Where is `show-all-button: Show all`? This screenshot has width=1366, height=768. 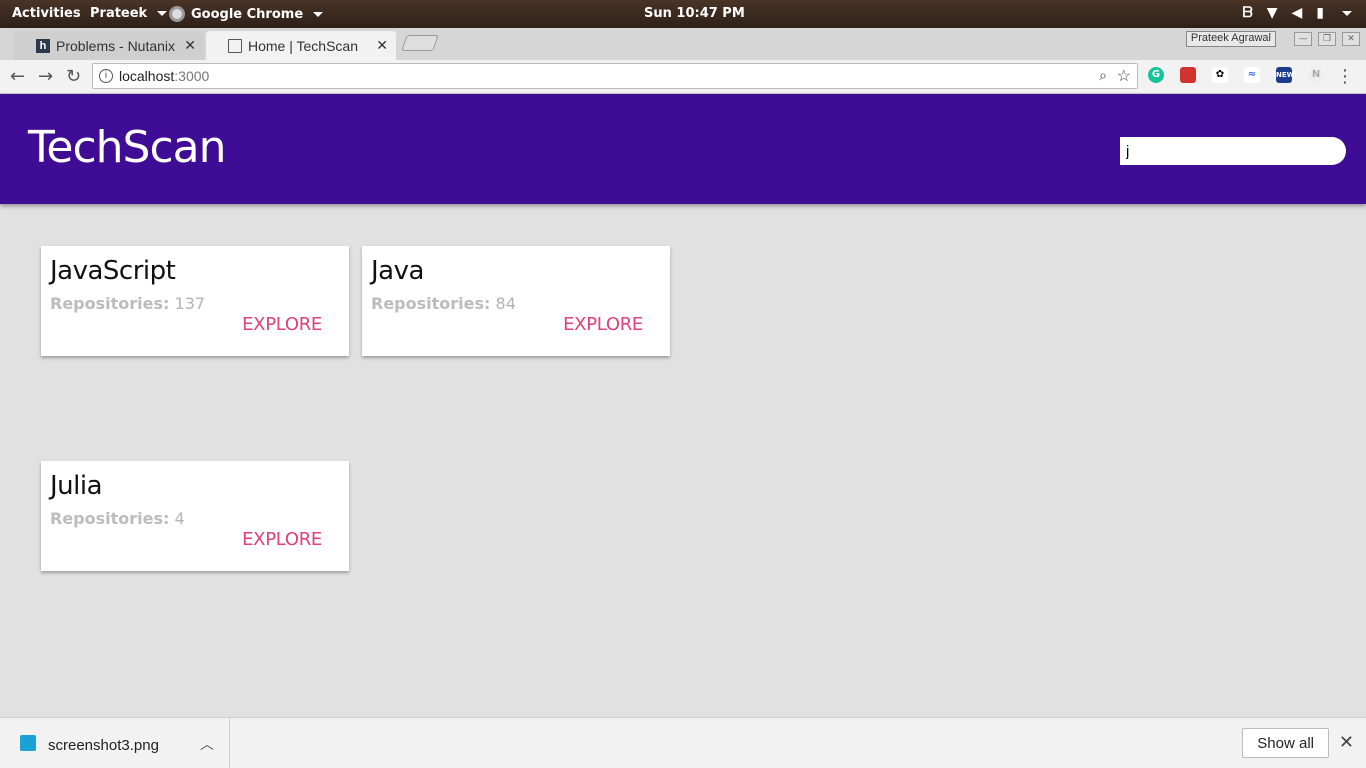 show-all-button: Show all is located at coordinates (1285, 743).